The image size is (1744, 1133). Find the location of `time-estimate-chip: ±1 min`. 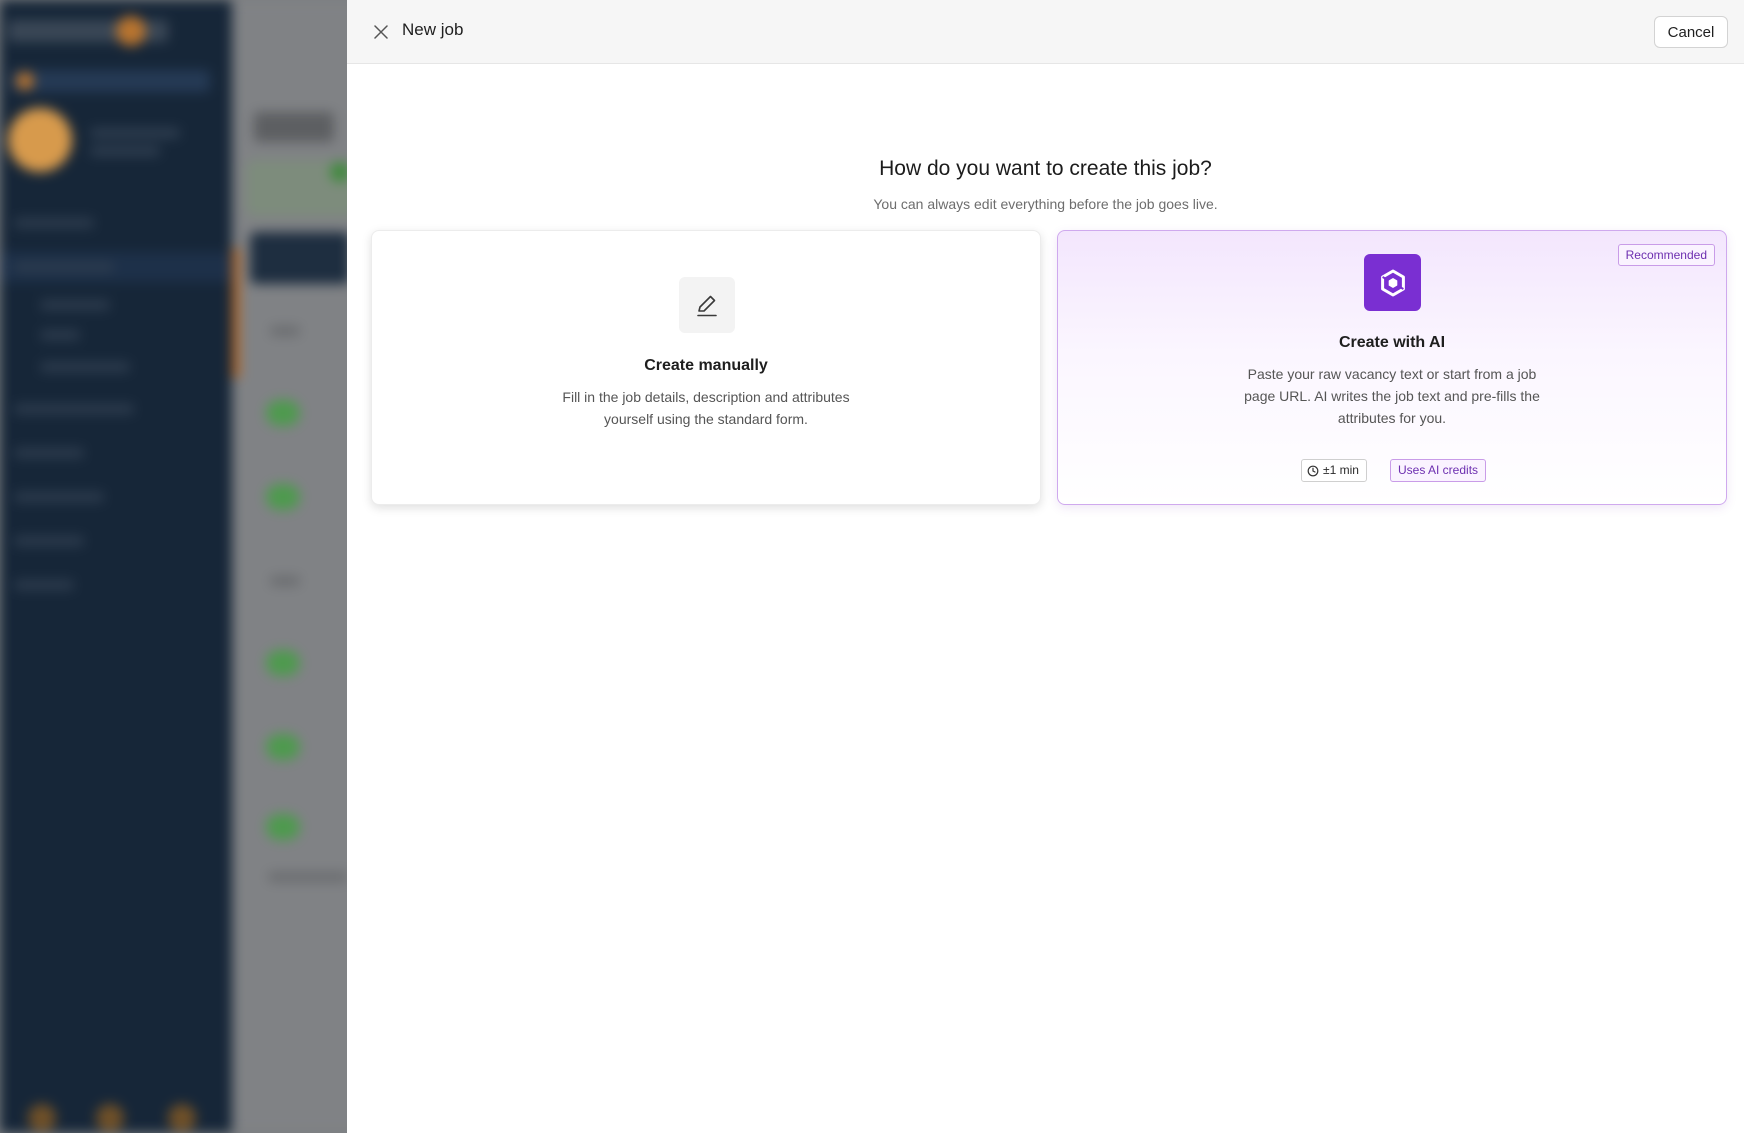

time-estimate-chip: ±1 min is located at coordinates (1334, 470).